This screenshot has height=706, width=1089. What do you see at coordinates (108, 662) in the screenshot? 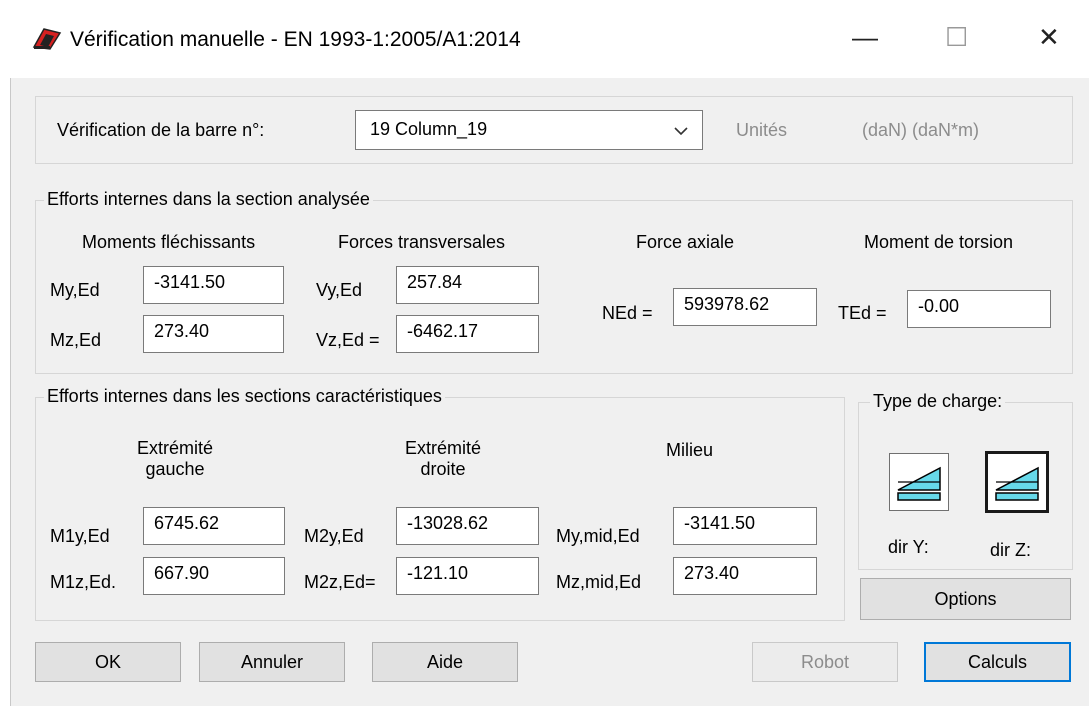
I see `ok-button: OK` at bounding box center [108, 662].